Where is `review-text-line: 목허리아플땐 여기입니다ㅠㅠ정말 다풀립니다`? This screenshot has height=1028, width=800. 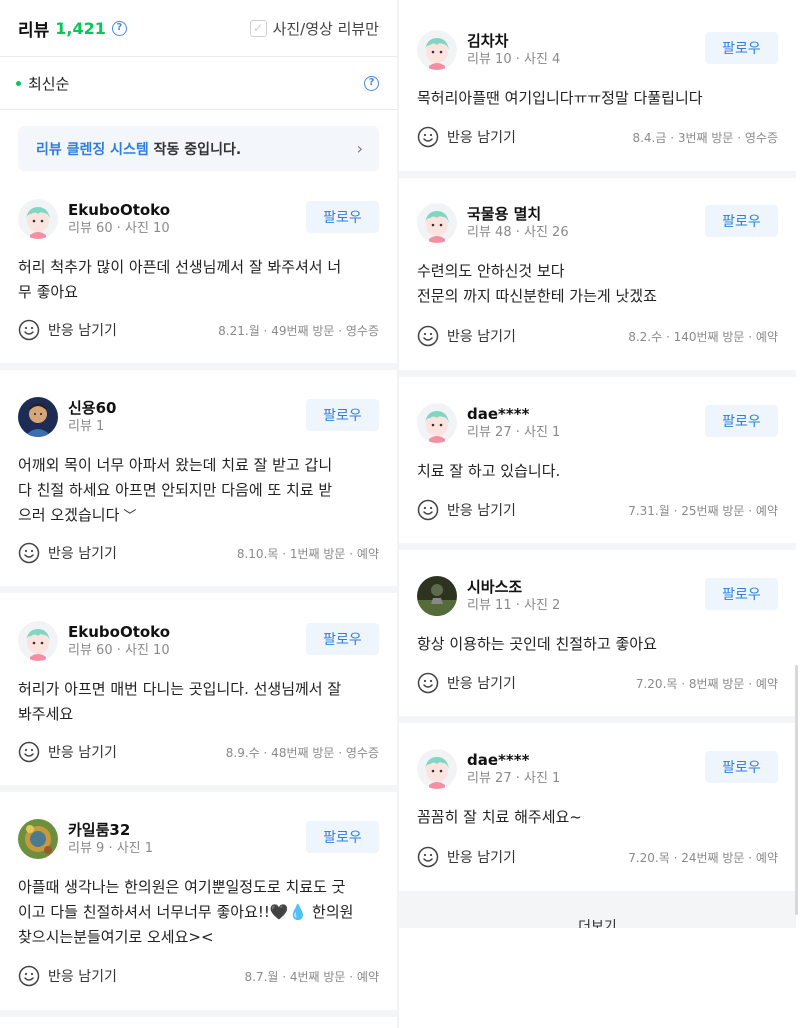 review-text-line: 목허리아플땐 여기입니다ㅠㅠ정말 다풀립니다 is located at coordinates (560, 98).